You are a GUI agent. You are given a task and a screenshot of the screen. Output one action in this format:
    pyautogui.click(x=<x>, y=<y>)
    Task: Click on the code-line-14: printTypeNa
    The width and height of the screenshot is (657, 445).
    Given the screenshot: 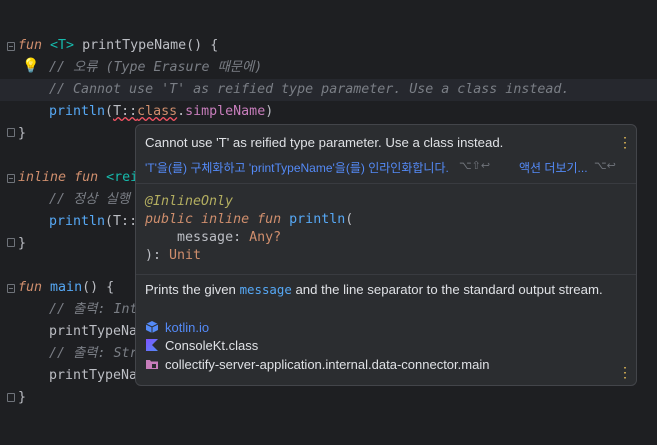 What is the action you would take?
    pyautogui.click(x=93, y=376)
    